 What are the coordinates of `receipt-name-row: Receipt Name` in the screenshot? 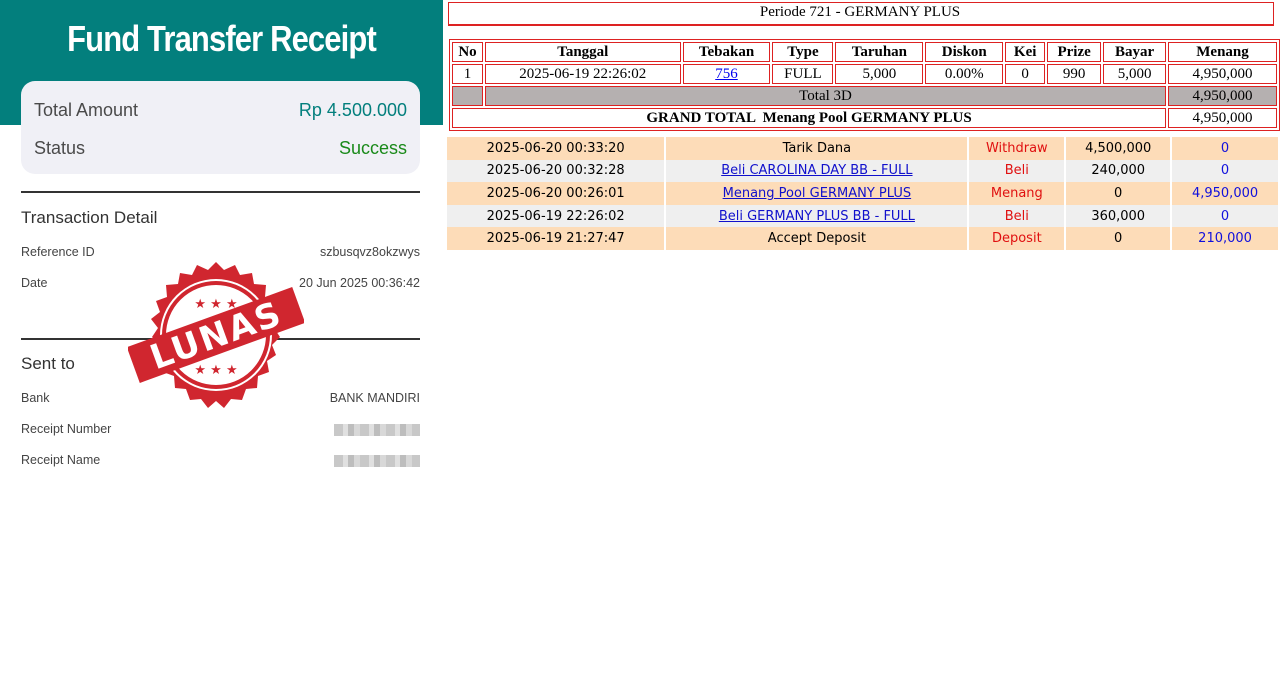 It's located at (220, 460).